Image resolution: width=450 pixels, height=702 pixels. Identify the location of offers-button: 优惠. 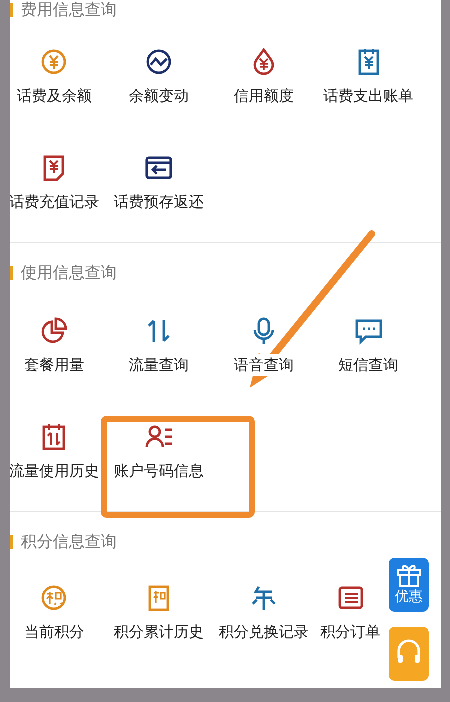
(409, 585).